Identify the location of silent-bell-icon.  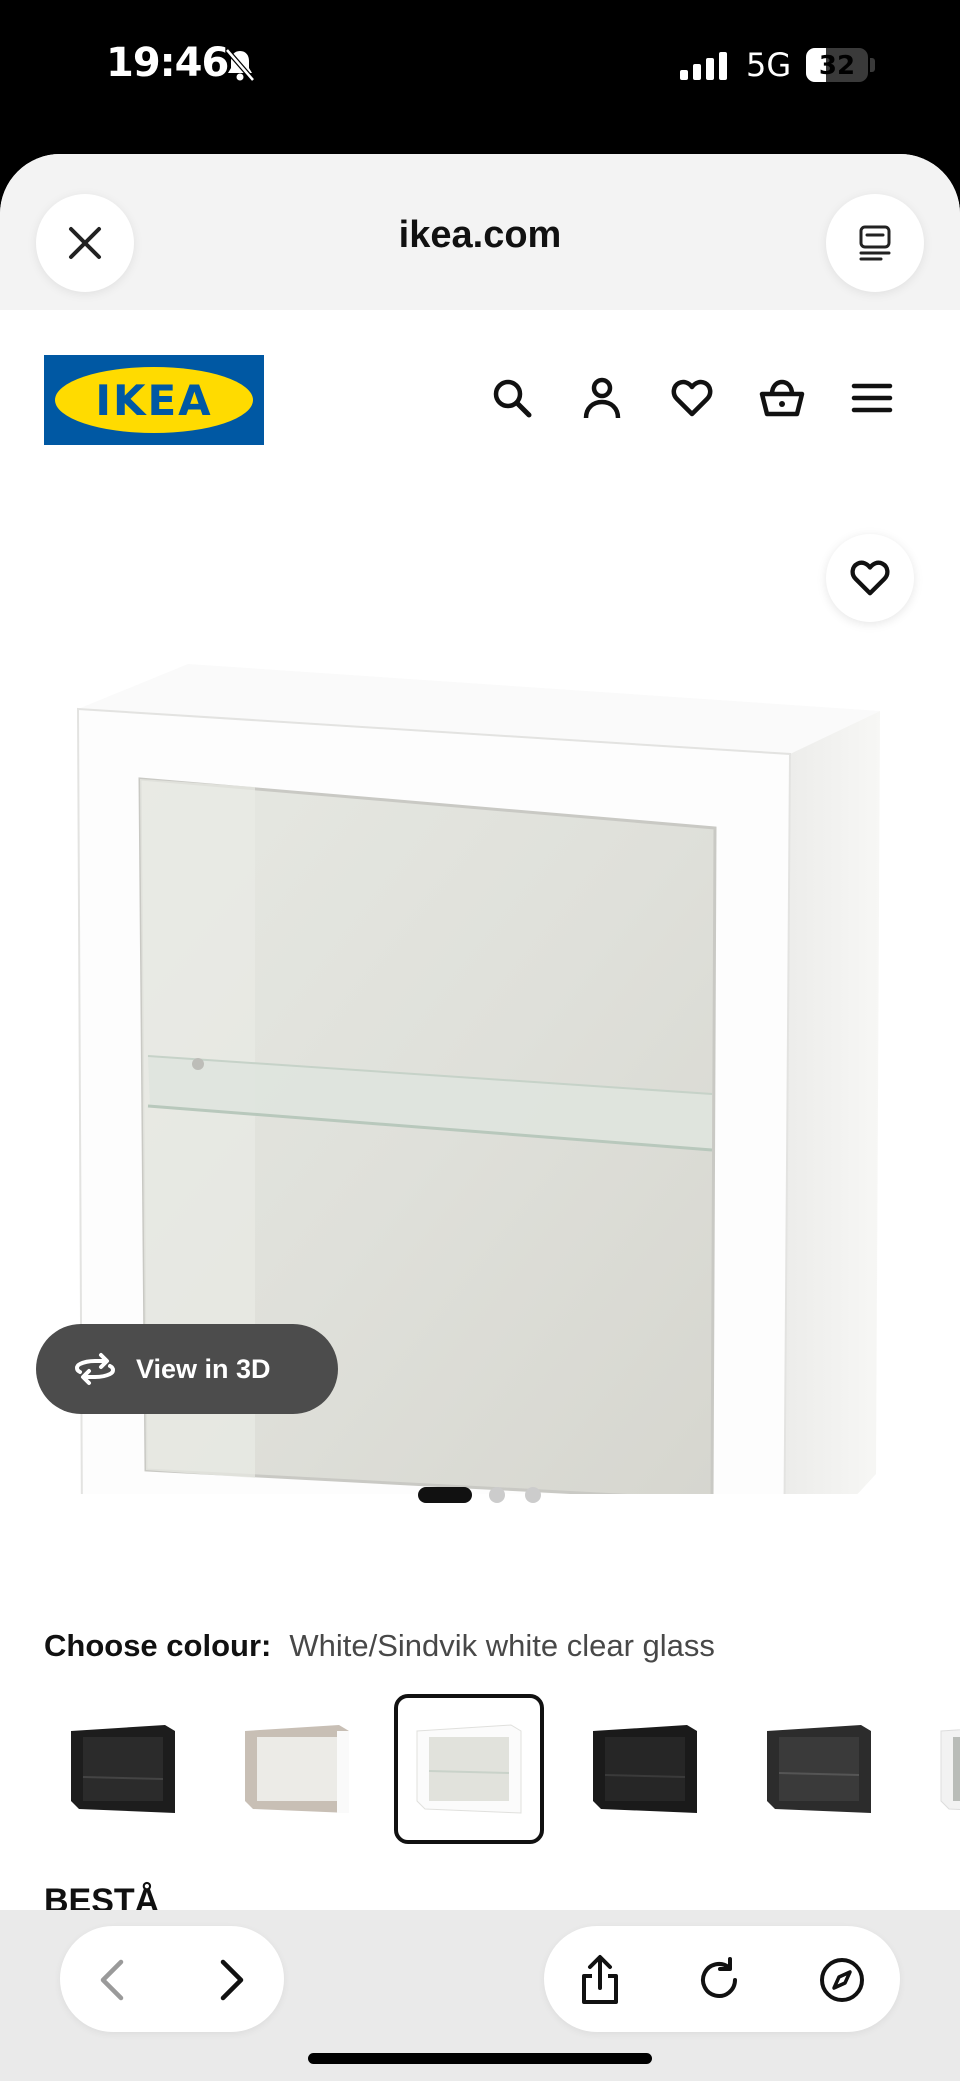
(240, 67).